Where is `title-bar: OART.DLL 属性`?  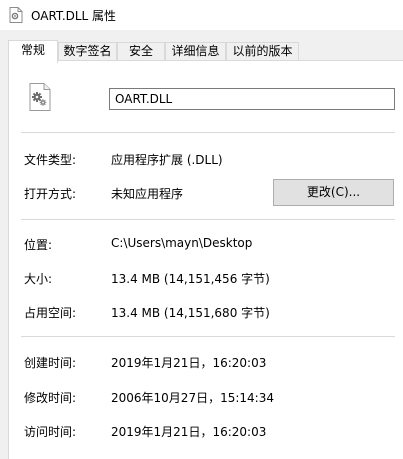 title-bar: OART.DLL 属性 is located at coordinates (201, 15).